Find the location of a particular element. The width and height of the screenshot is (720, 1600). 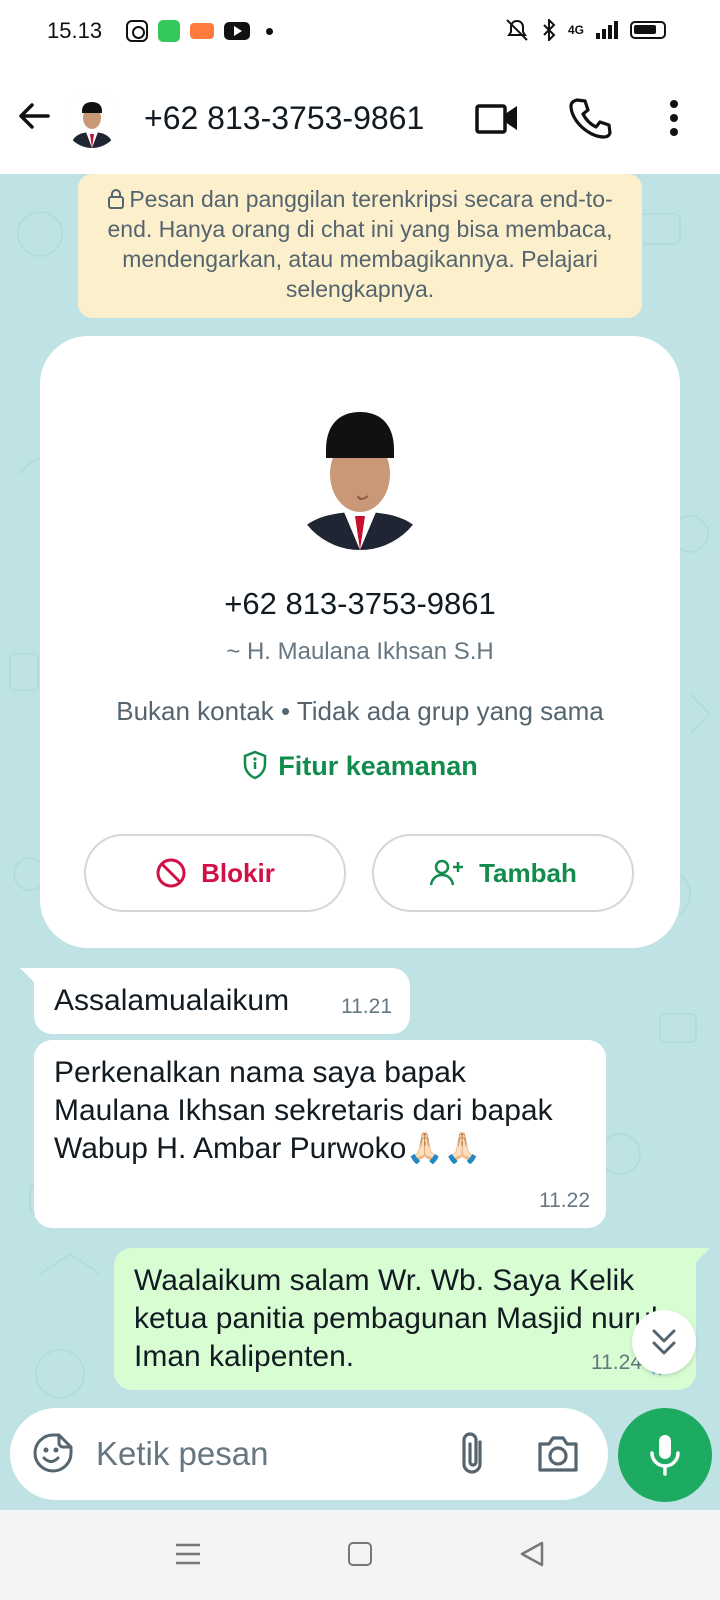

system-icons: 4G is located at coordinates (585, 30).